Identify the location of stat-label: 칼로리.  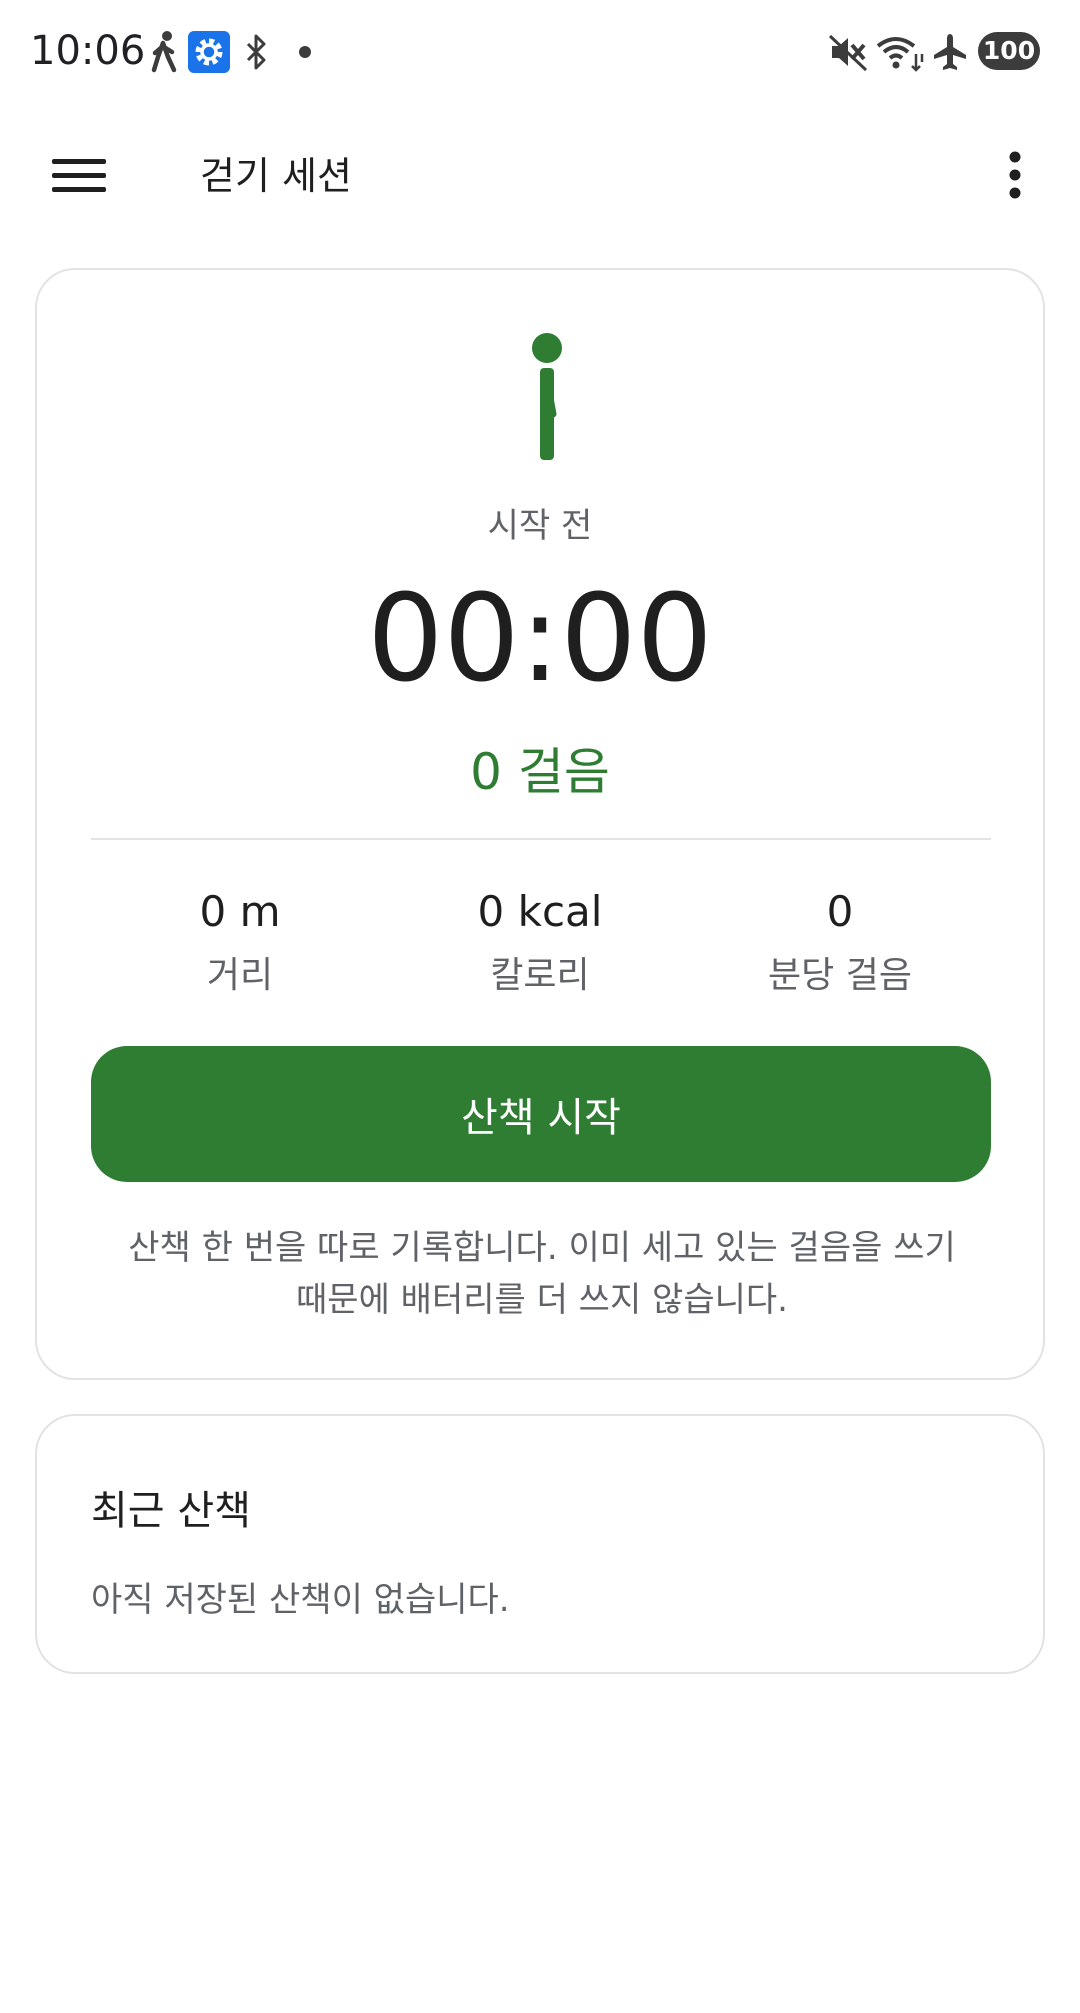
(540, 975).